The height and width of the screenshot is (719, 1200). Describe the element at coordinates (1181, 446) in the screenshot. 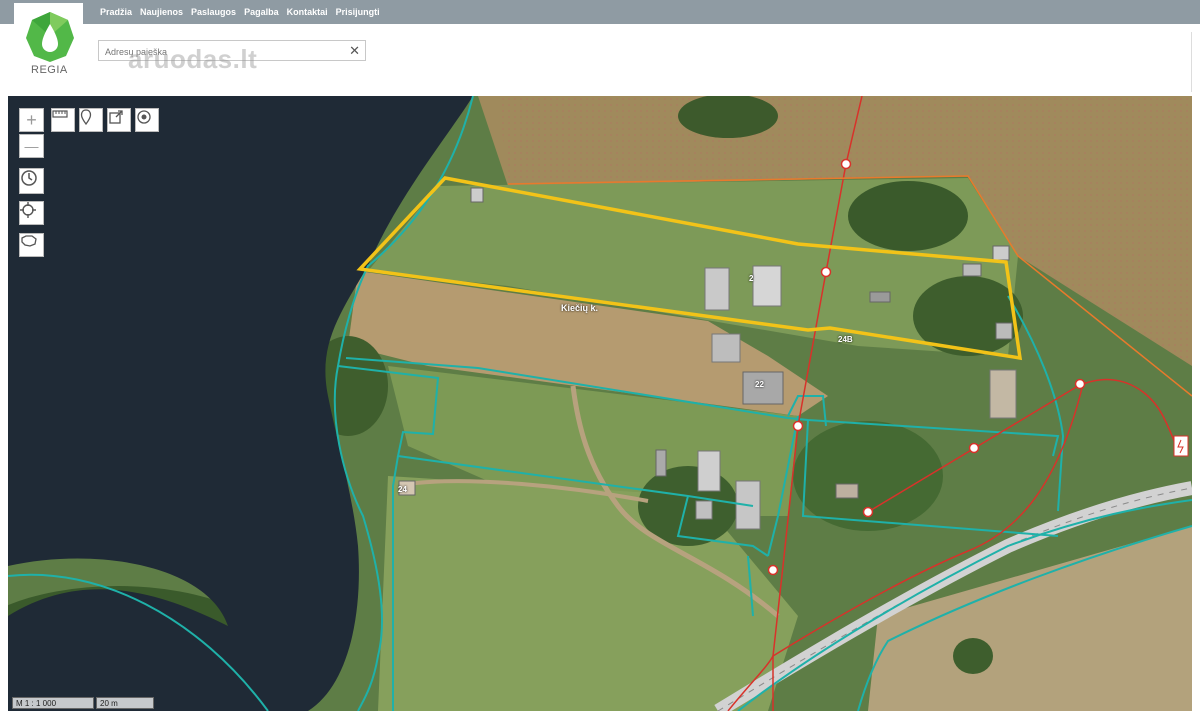

I see `substation-icon` at that location.